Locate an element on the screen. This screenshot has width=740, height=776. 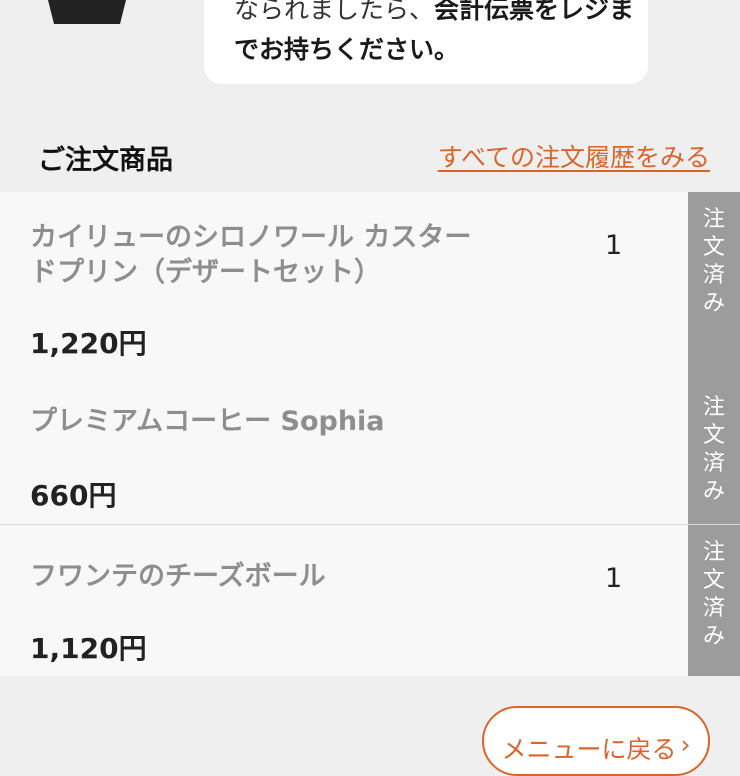
bubble-text-normal: なられましたら、 is located at coordinates (334, 12).